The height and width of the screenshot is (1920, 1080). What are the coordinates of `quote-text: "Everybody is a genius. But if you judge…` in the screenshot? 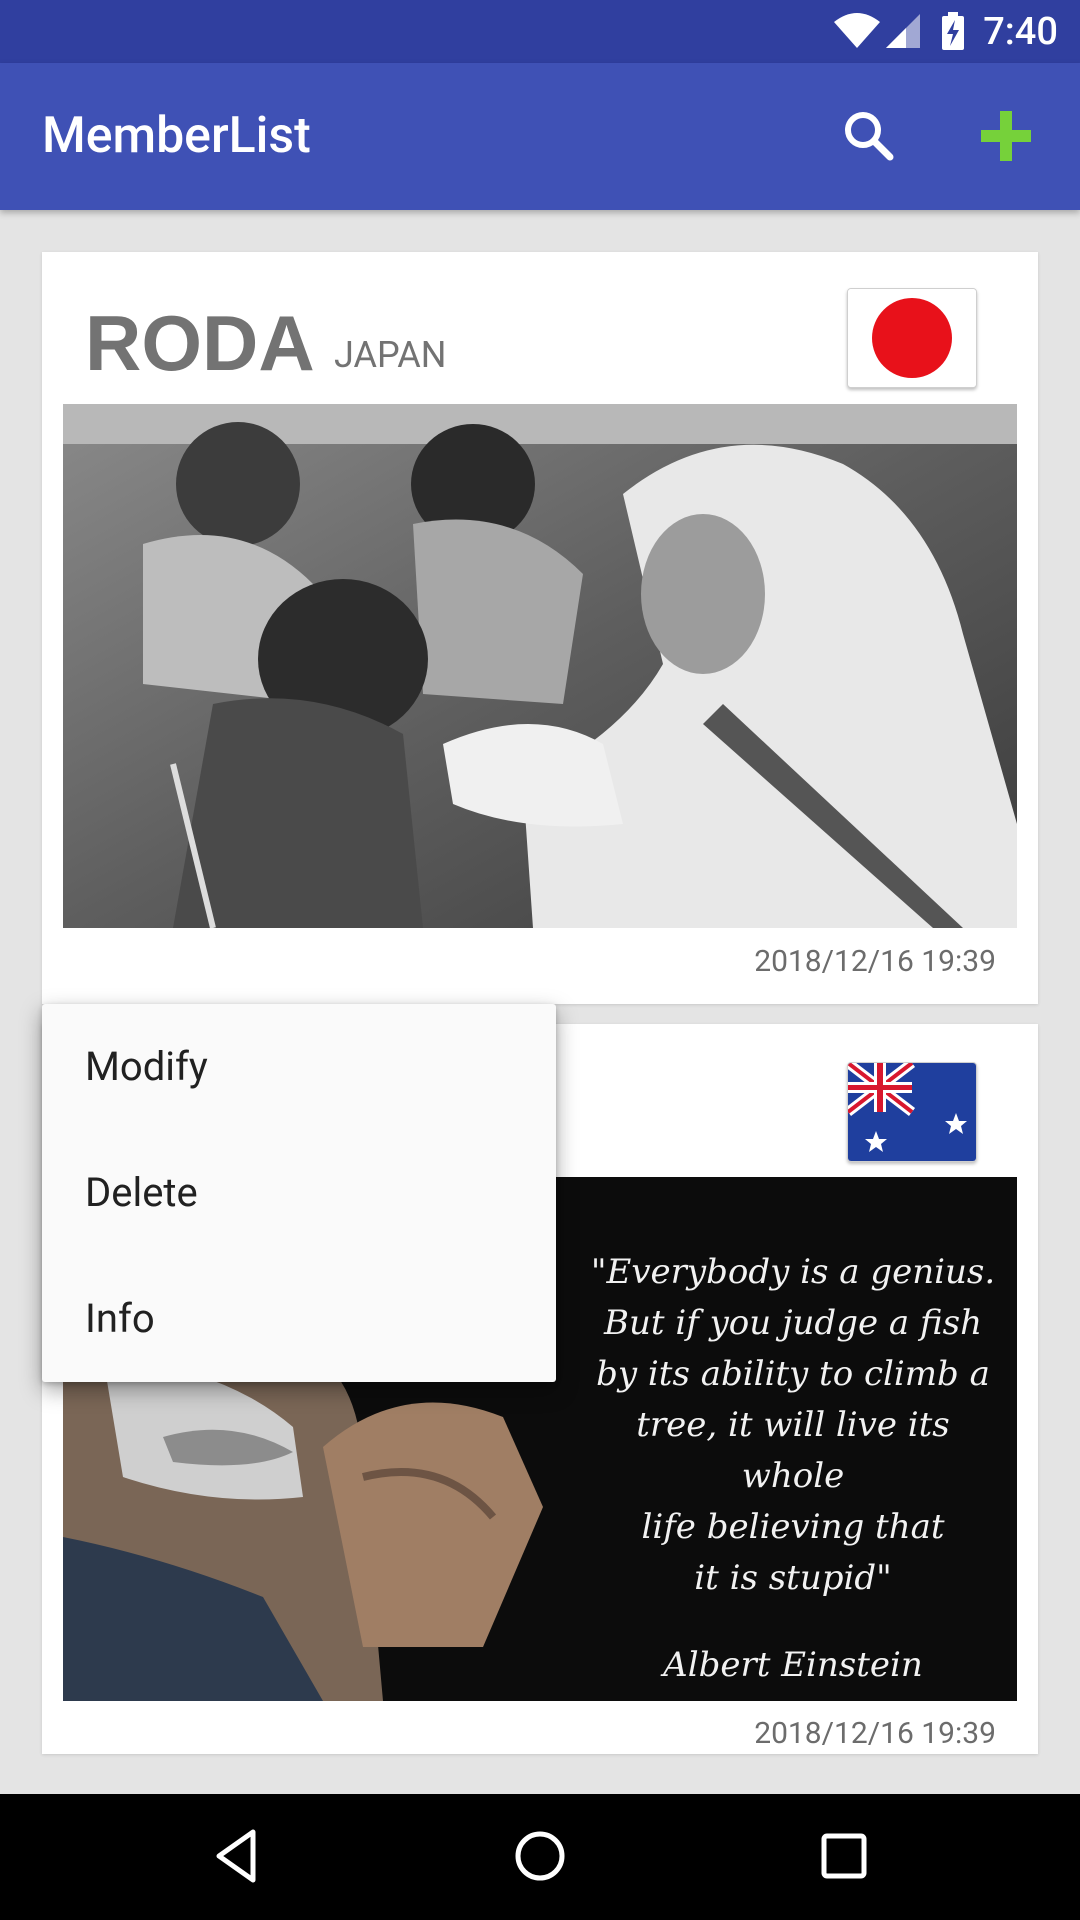 It's located at (793, 1469).